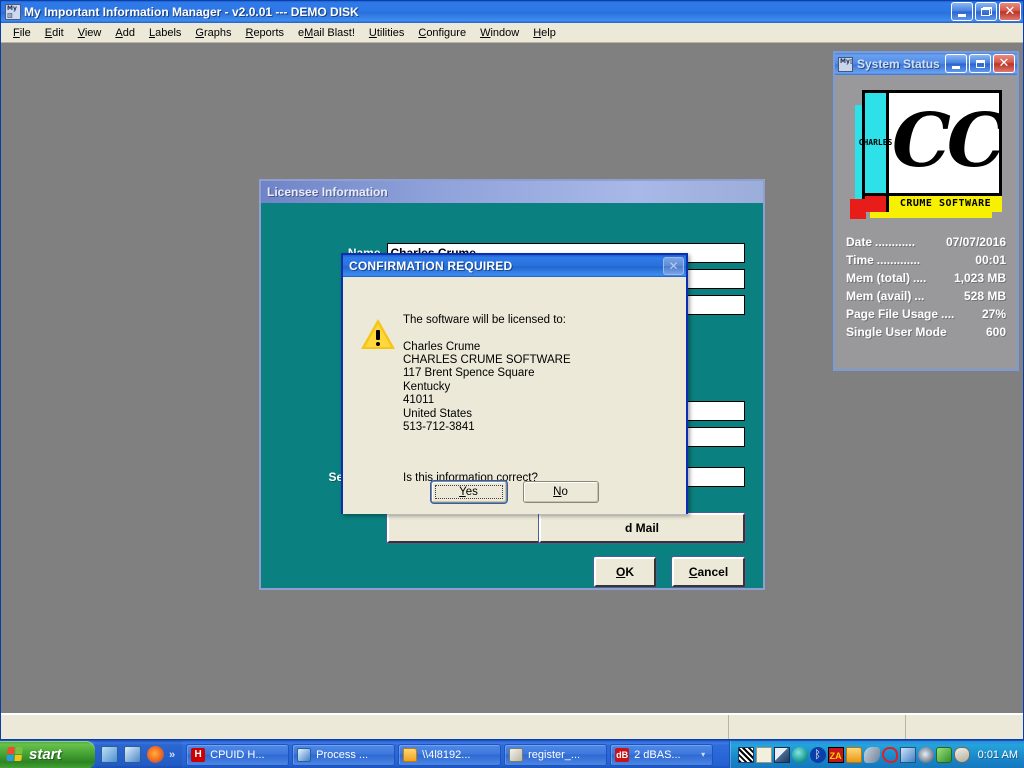 The image size is (1024, 768). What do you see at coordinates (512, 726) in the screenshot?
I see `statusbar` at bounding box center [512, 726].